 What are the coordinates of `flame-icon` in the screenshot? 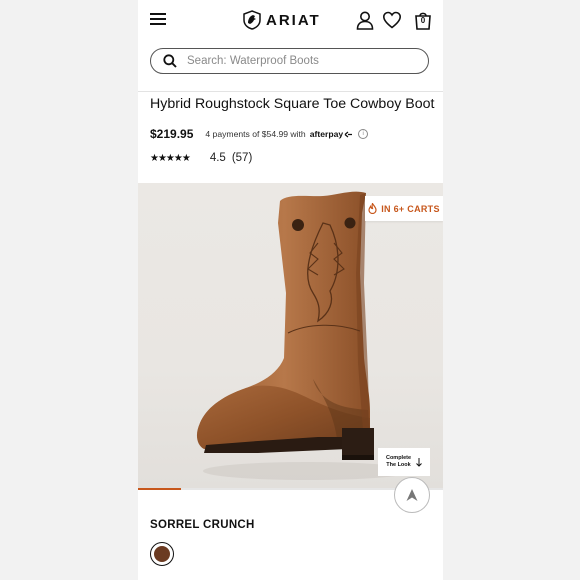 It's located at (372, 208).